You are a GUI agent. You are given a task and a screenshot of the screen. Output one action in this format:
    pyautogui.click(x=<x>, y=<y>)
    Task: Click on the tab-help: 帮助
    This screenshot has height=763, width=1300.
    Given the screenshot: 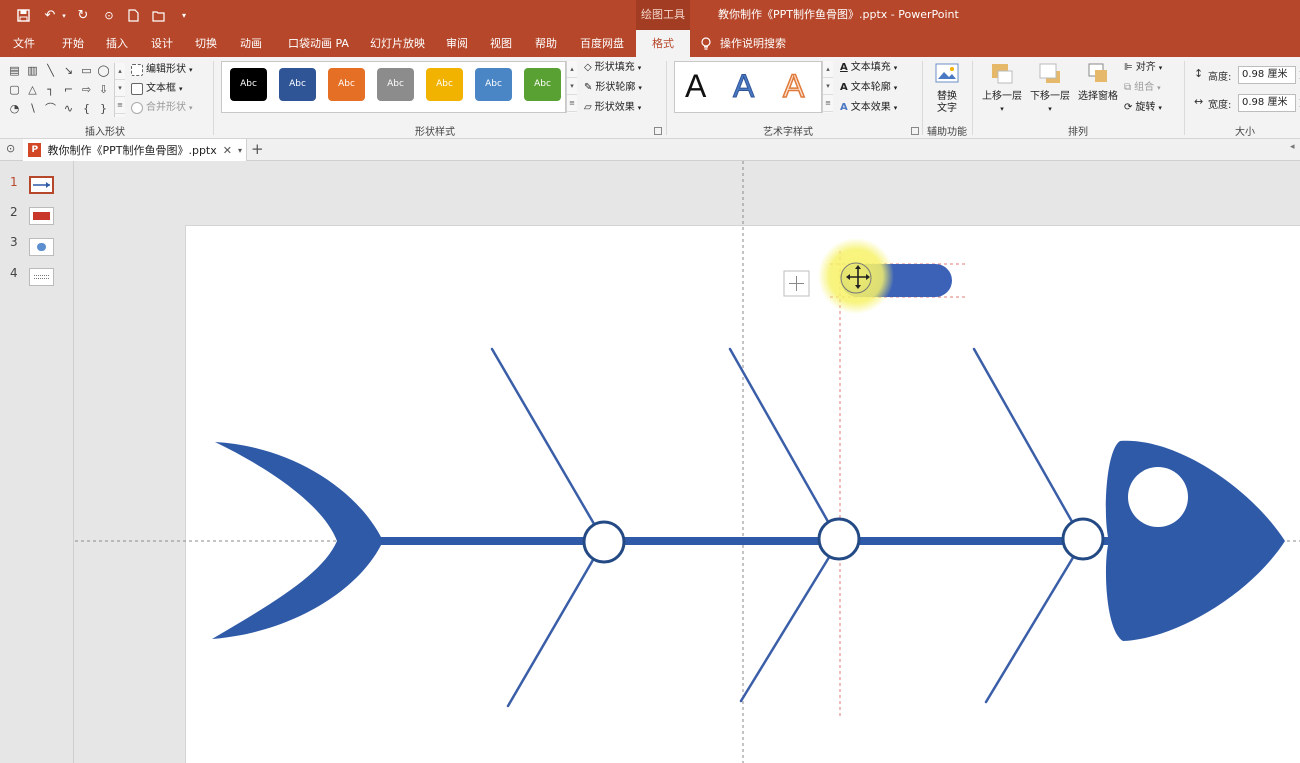 What is the action you would take?
    pyautogui.click(x=546, y=43)
    